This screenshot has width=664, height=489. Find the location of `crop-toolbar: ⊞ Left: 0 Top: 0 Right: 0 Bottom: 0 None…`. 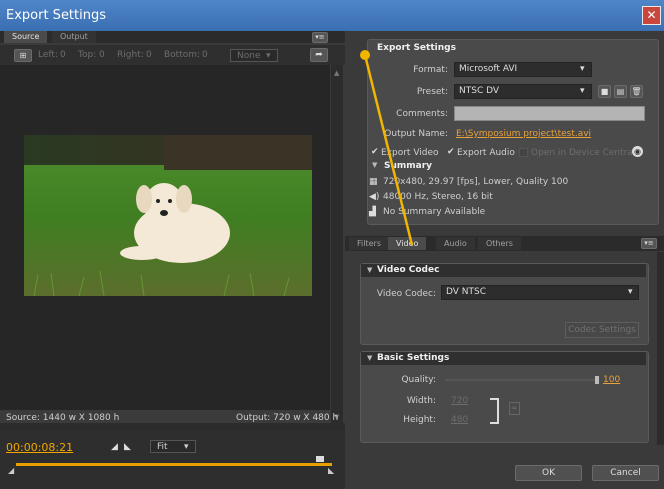

crop-toolbar: ⊞ Left: 0 Top: 0 Right: 0 Bottom: 0 None… is located at coordinates (172, 55).